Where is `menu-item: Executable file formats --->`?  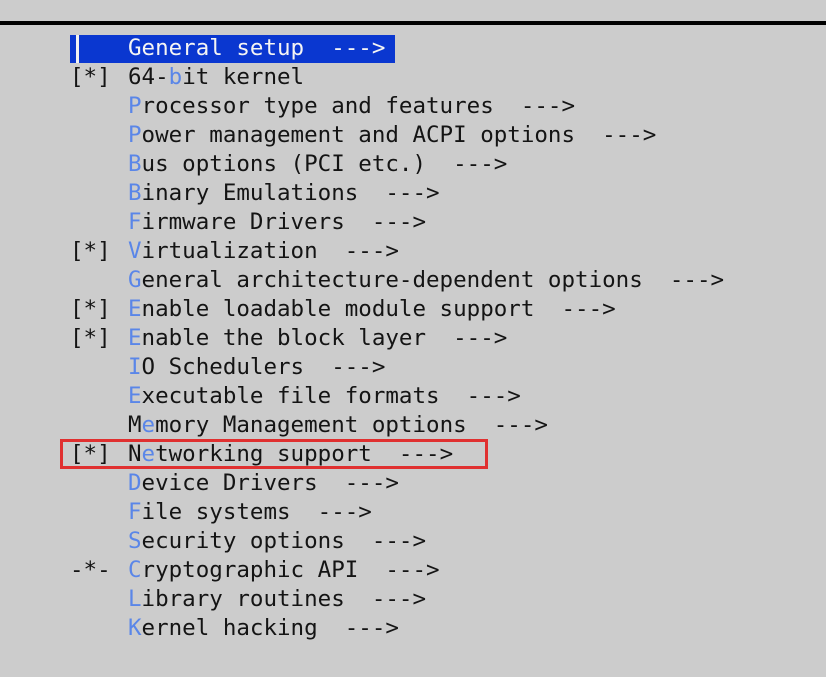
menu-item: Executable file formats ---> is located at coordinates (413, 396).